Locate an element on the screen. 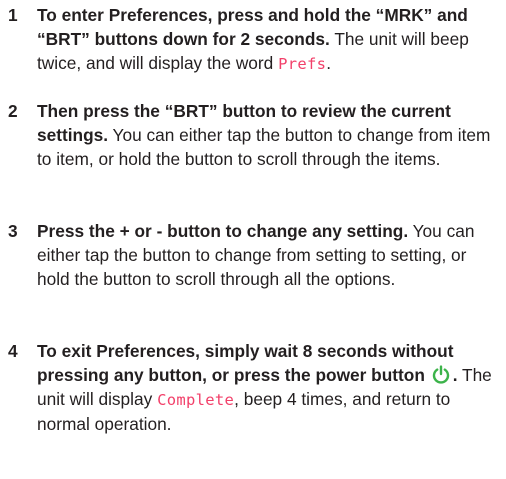 This screenshot has height=479, width=506. power-icon is located at coordinates (441, 375).